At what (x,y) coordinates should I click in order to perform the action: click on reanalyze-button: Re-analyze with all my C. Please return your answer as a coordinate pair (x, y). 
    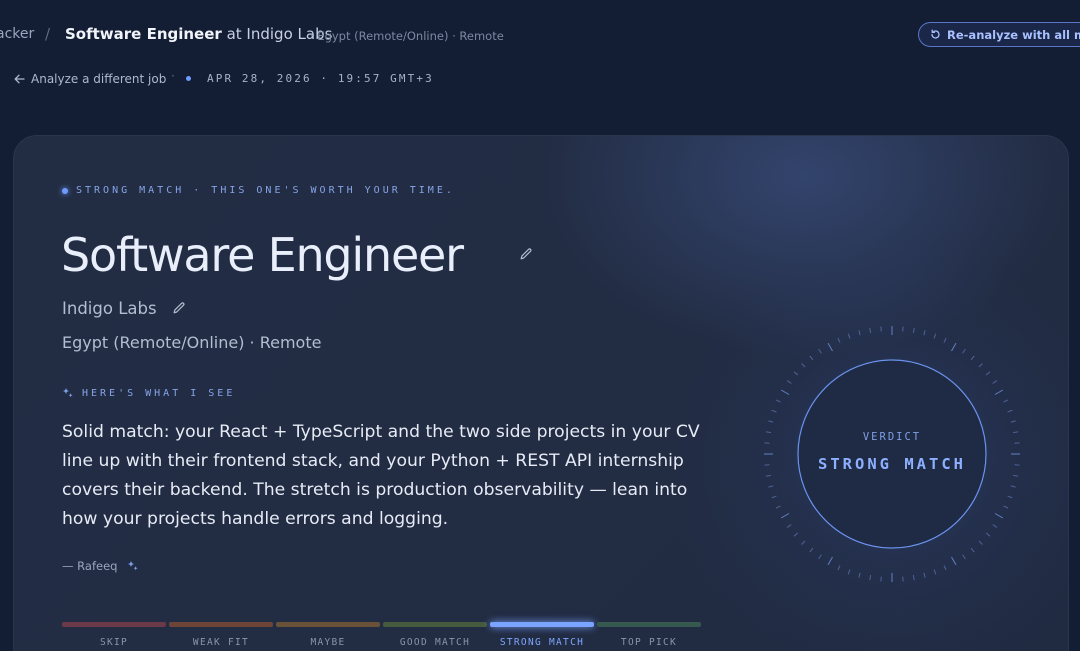
    Looking at the image, I should click on (999, 34).